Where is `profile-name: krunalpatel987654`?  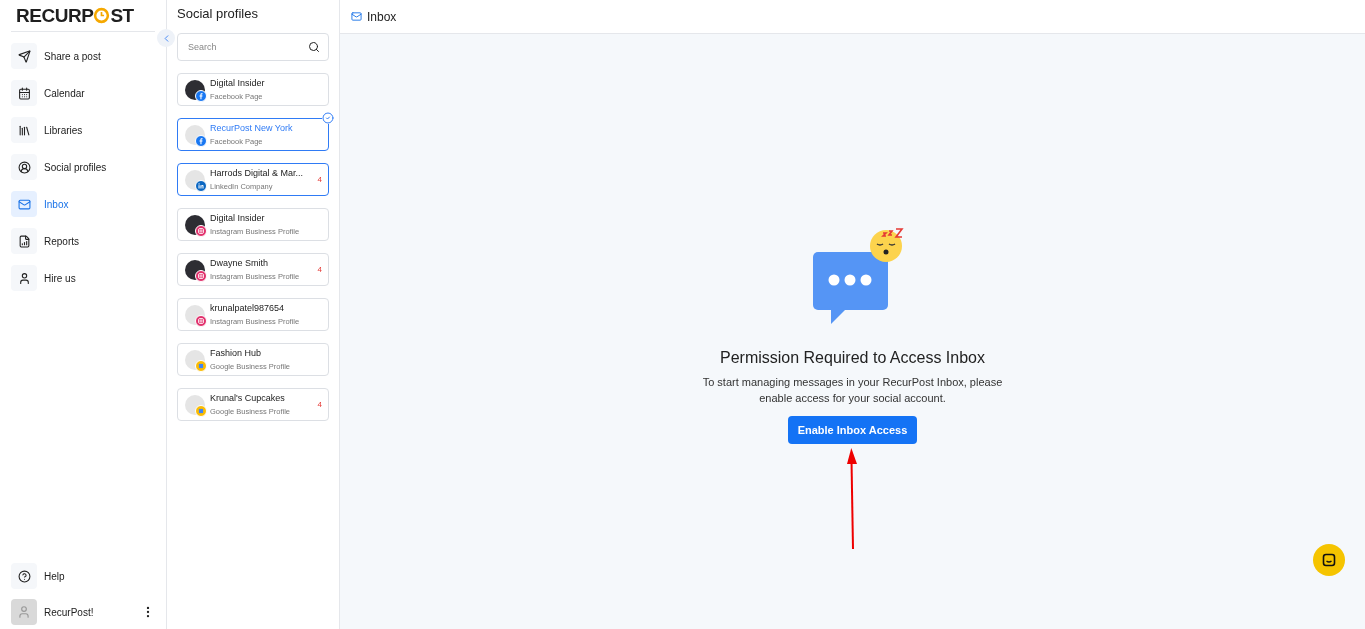 profile-name: krunalpatel987654 is located at coordinates (248, 309).